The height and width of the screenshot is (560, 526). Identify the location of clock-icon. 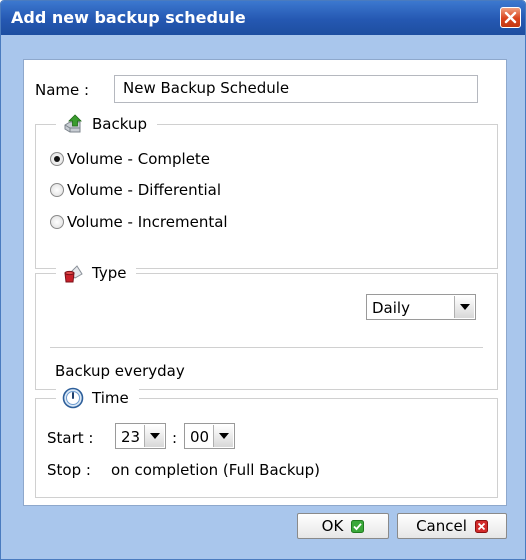
(73, 398).